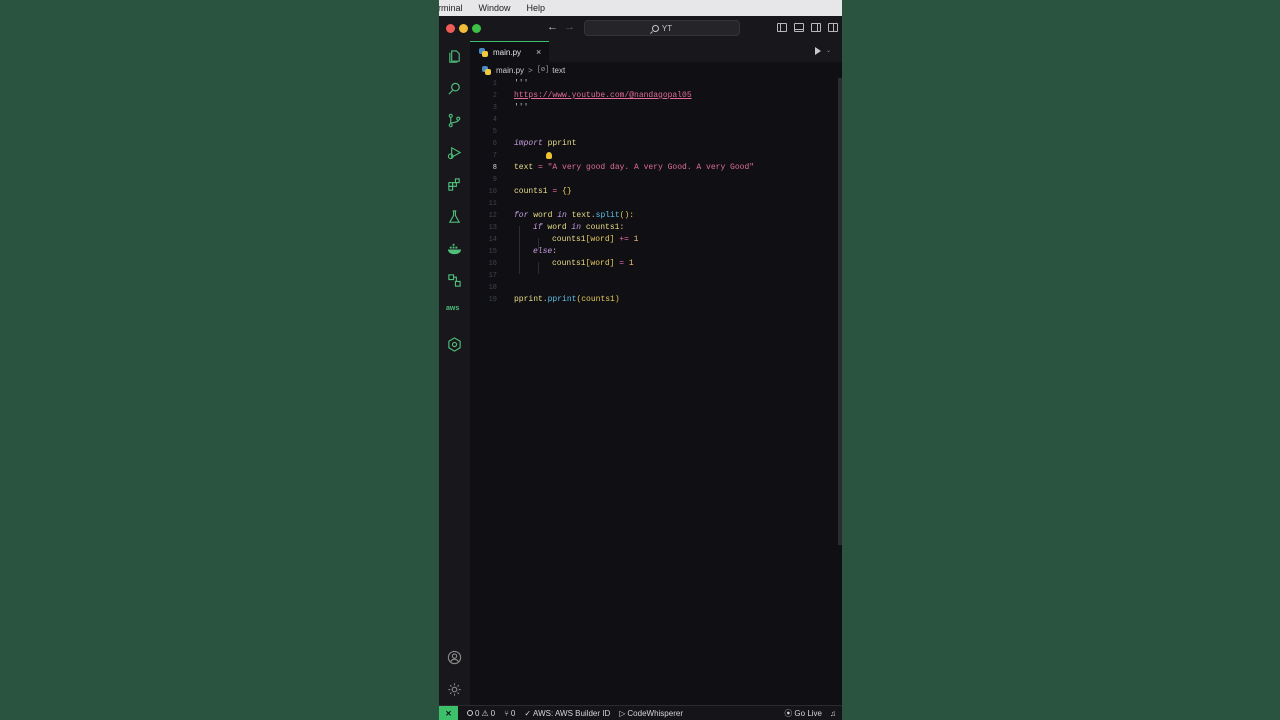 Image resolution: width=1280 pixels, height=720 pixels. I want to click on toggle-panel-icon, so click(799, 27).